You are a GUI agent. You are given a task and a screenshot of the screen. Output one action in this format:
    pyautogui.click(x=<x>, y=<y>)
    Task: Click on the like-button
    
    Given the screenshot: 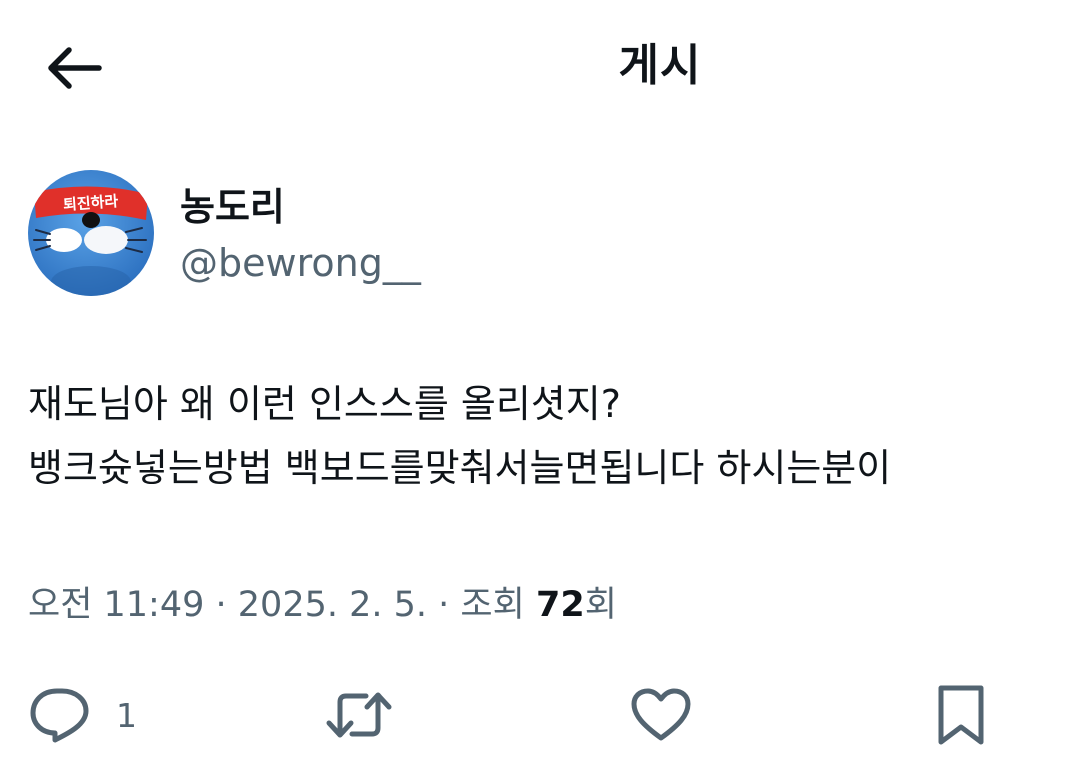 What is the action you would take?
    pyautogui.click(x=661, y=715)
    